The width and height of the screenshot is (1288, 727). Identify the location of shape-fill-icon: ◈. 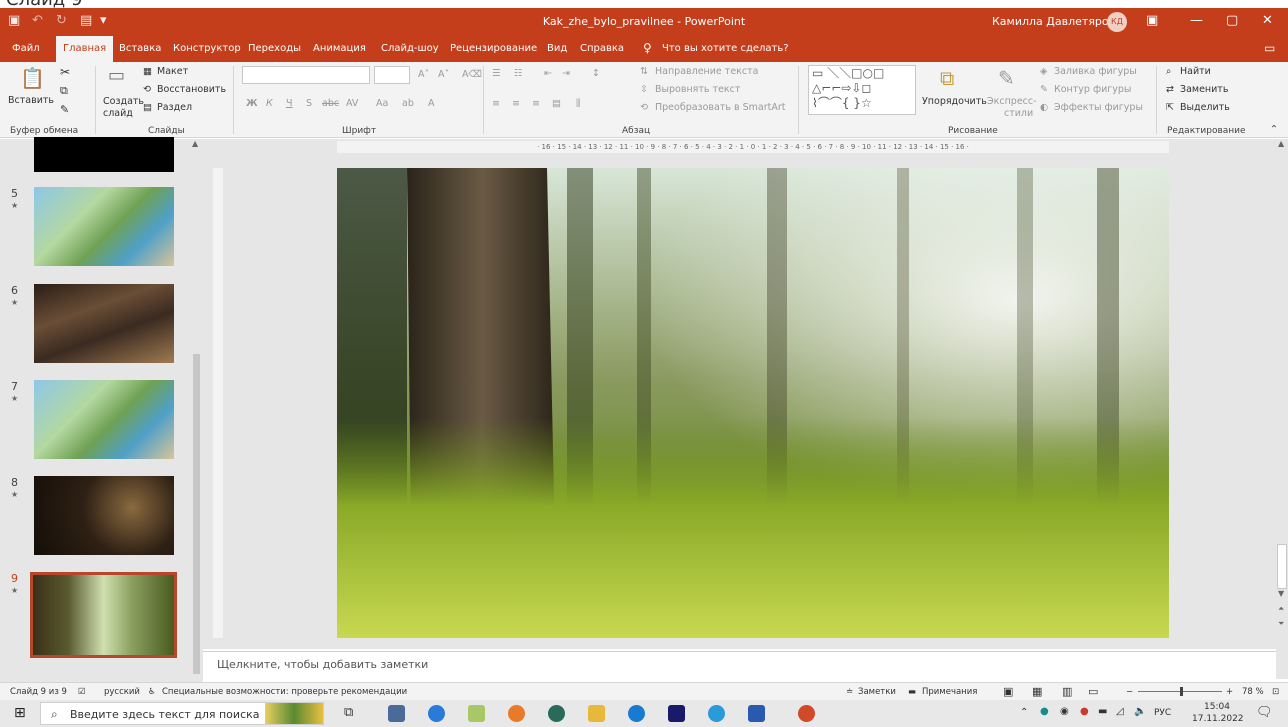
(1043, 71).